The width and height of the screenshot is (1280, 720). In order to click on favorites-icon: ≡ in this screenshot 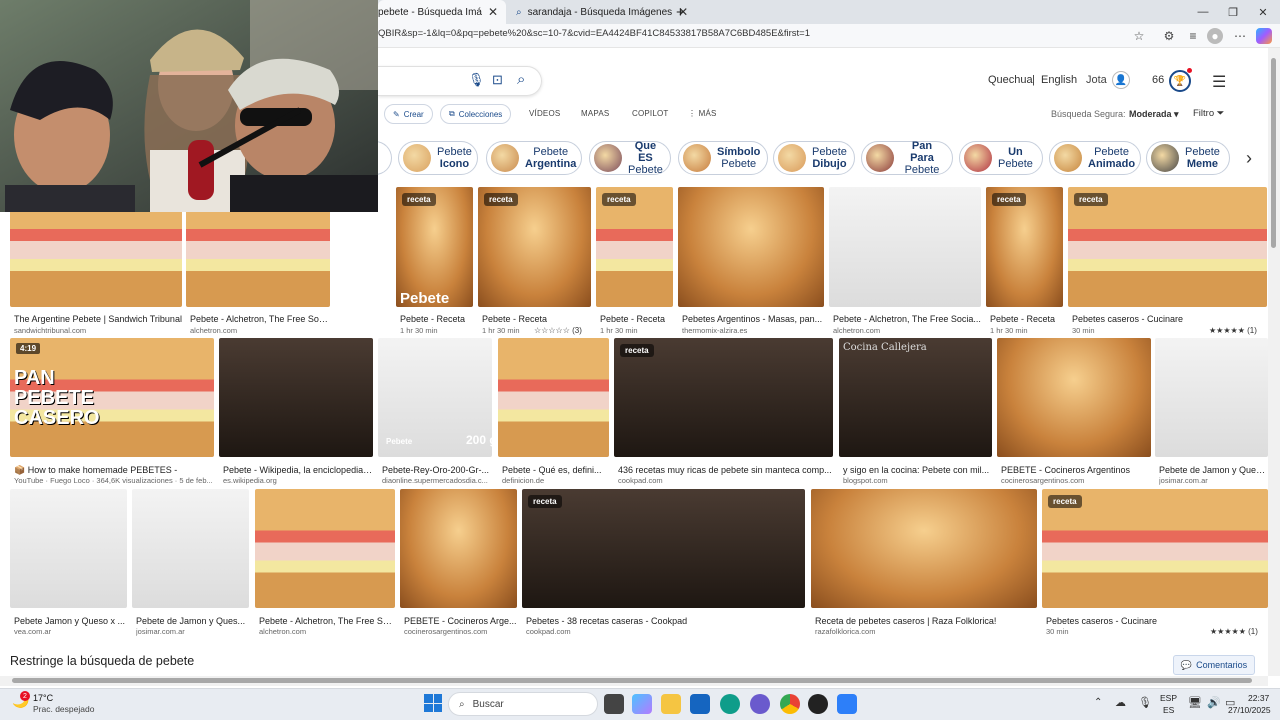, I will do `click(1193, 36)`.